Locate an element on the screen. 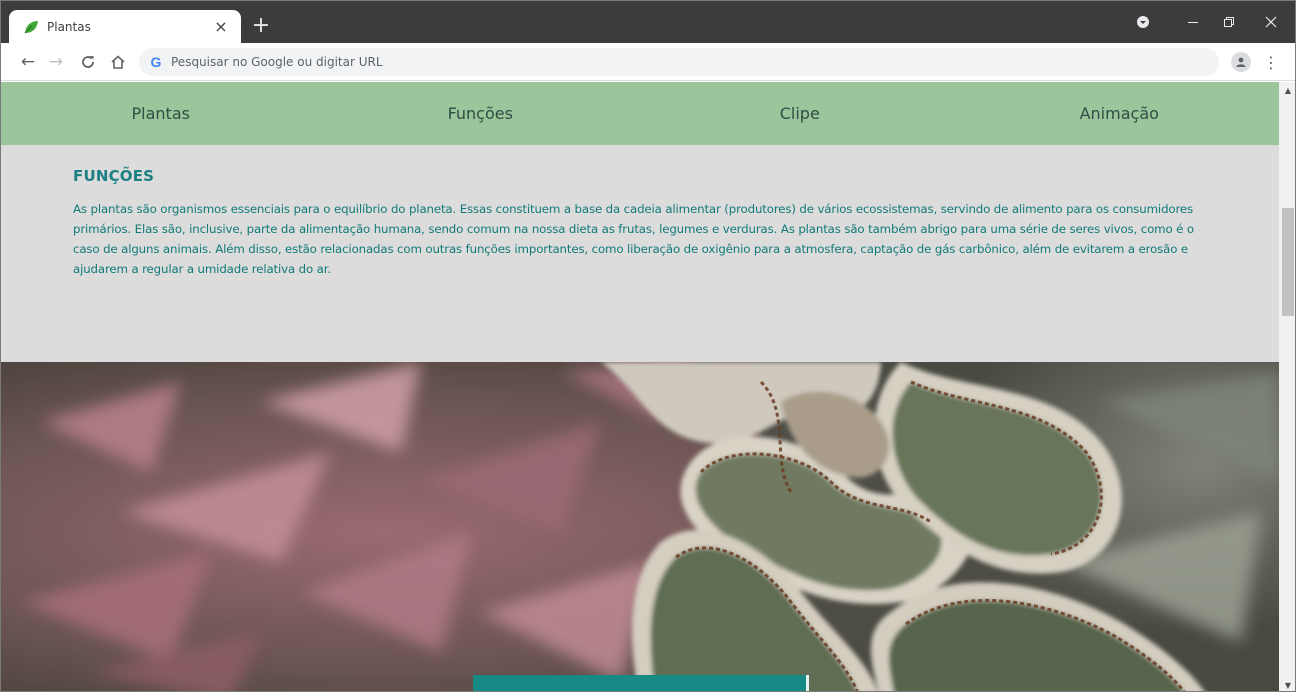  new-tab-button: + is located at coordinates (261, 27).